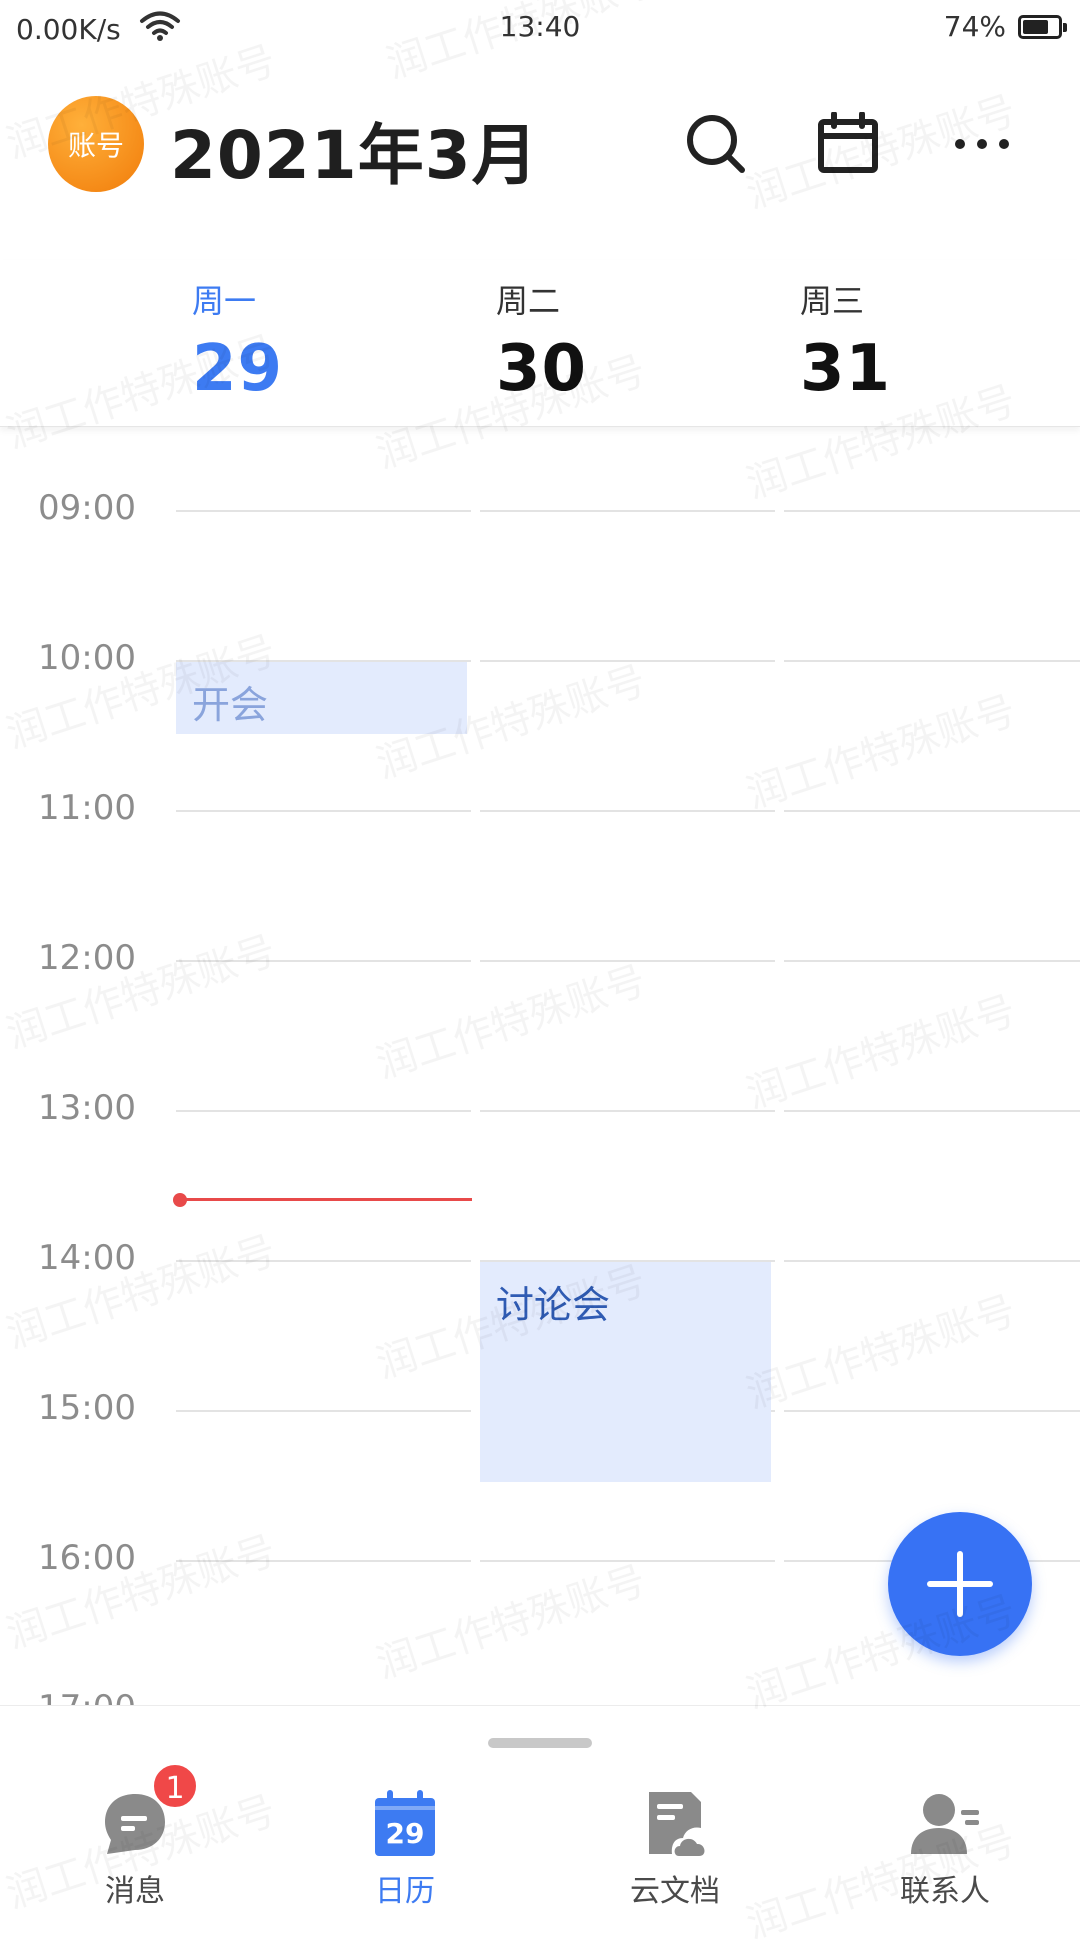  Describe the element at coordinates (542, 369) in the screenshot. I see `day-date: 30` at that location.